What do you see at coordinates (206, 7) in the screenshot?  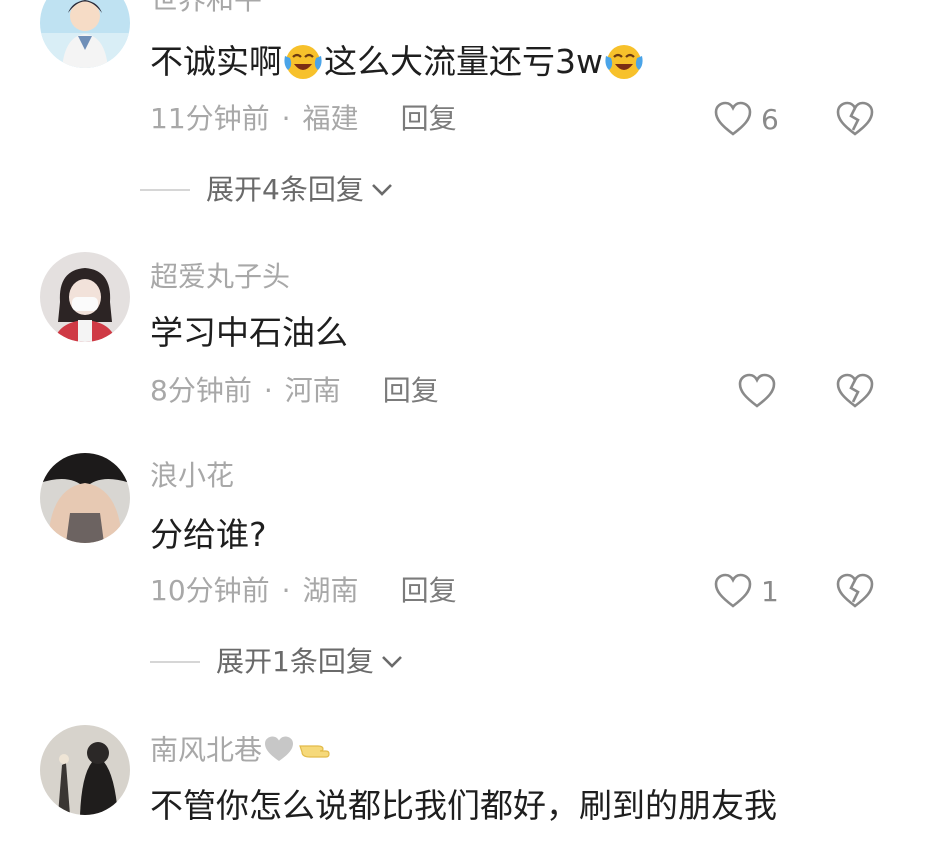 I see `comment-username: 世界和平` at bounding box center [206, 7].